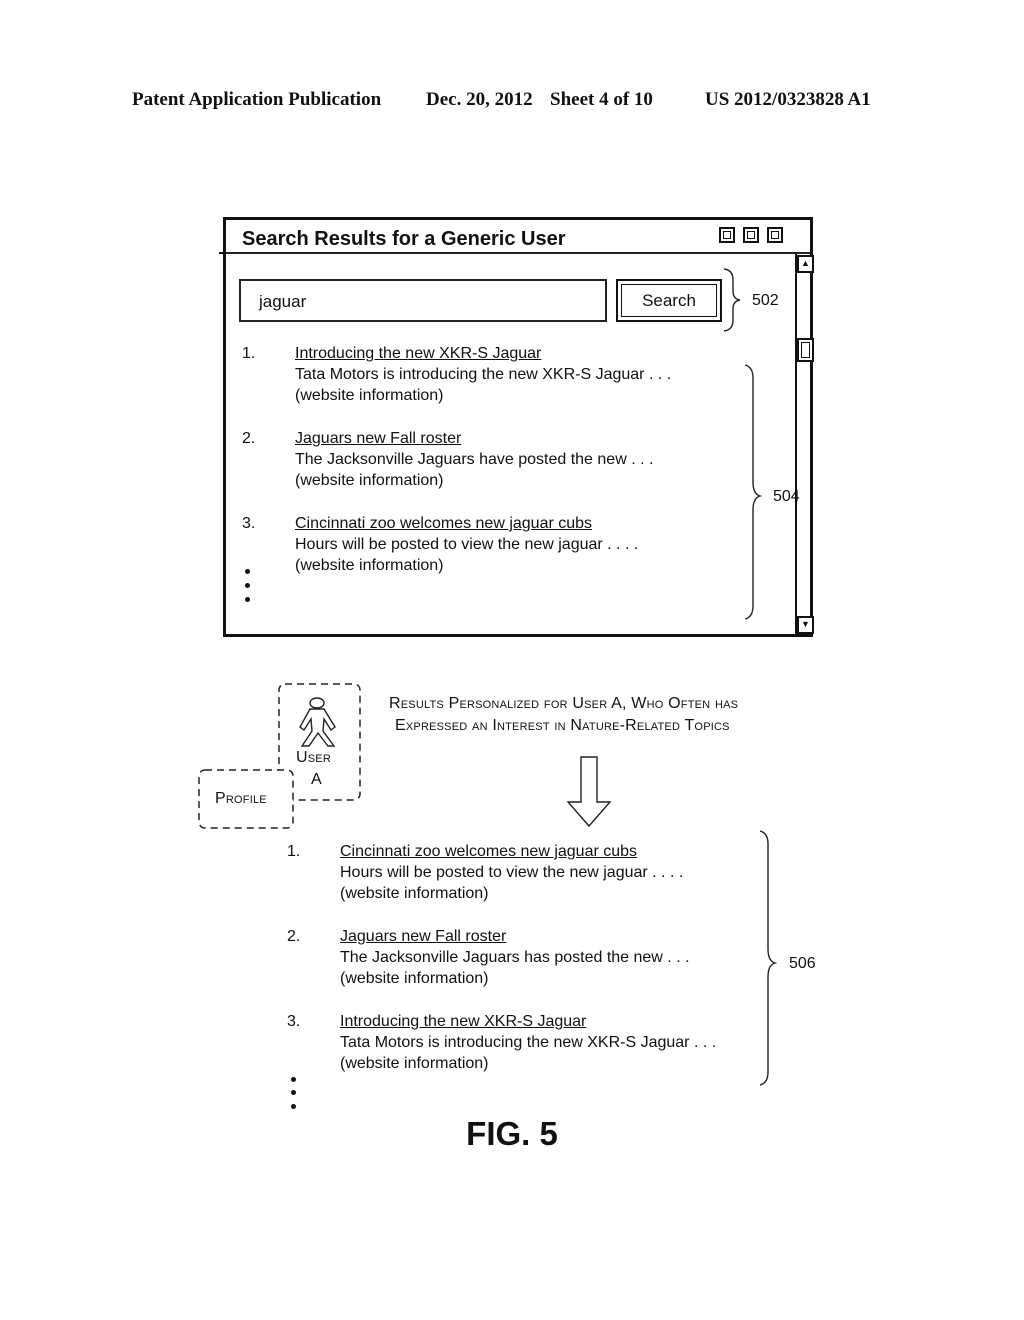 The height and width of the screenshot is (1320, 1024). What do you see at coordinates (317, 722) in the screenshot?
I see `person-icon` at bounding box center [317, 722].